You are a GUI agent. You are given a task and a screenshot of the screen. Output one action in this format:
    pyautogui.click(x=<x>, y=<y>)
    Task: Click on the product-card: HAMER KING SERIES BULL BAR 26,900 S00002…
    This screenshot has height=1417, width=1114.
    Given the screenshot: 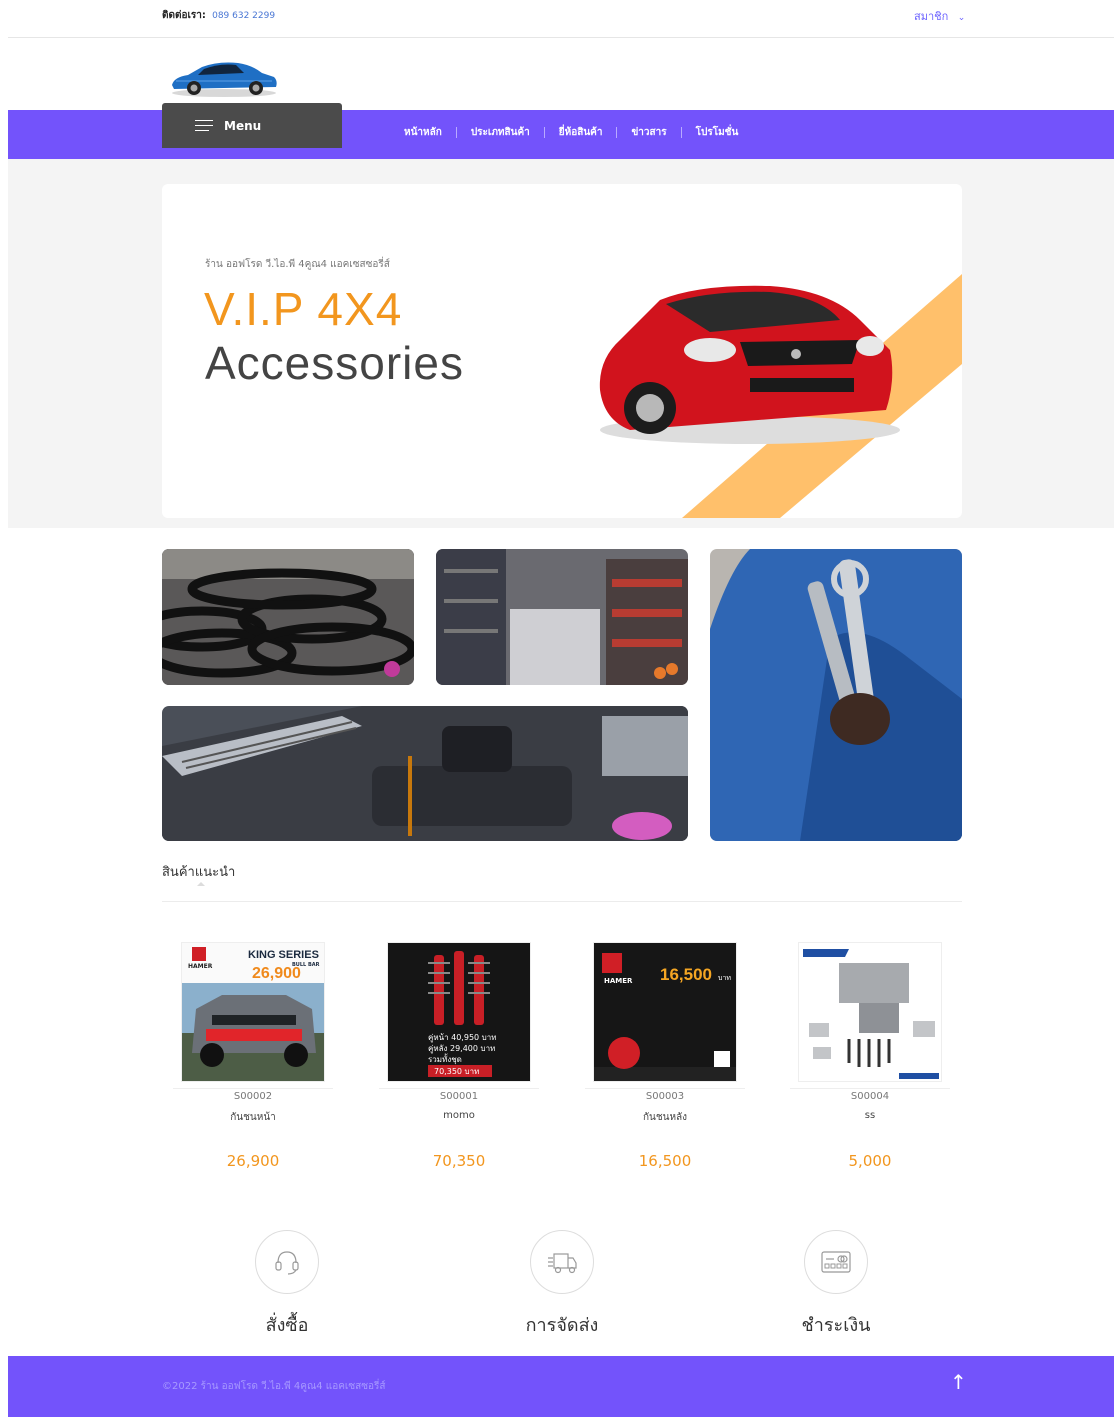 What is the action you would take?
    pyautogui.click(x=253, y=1056)
    